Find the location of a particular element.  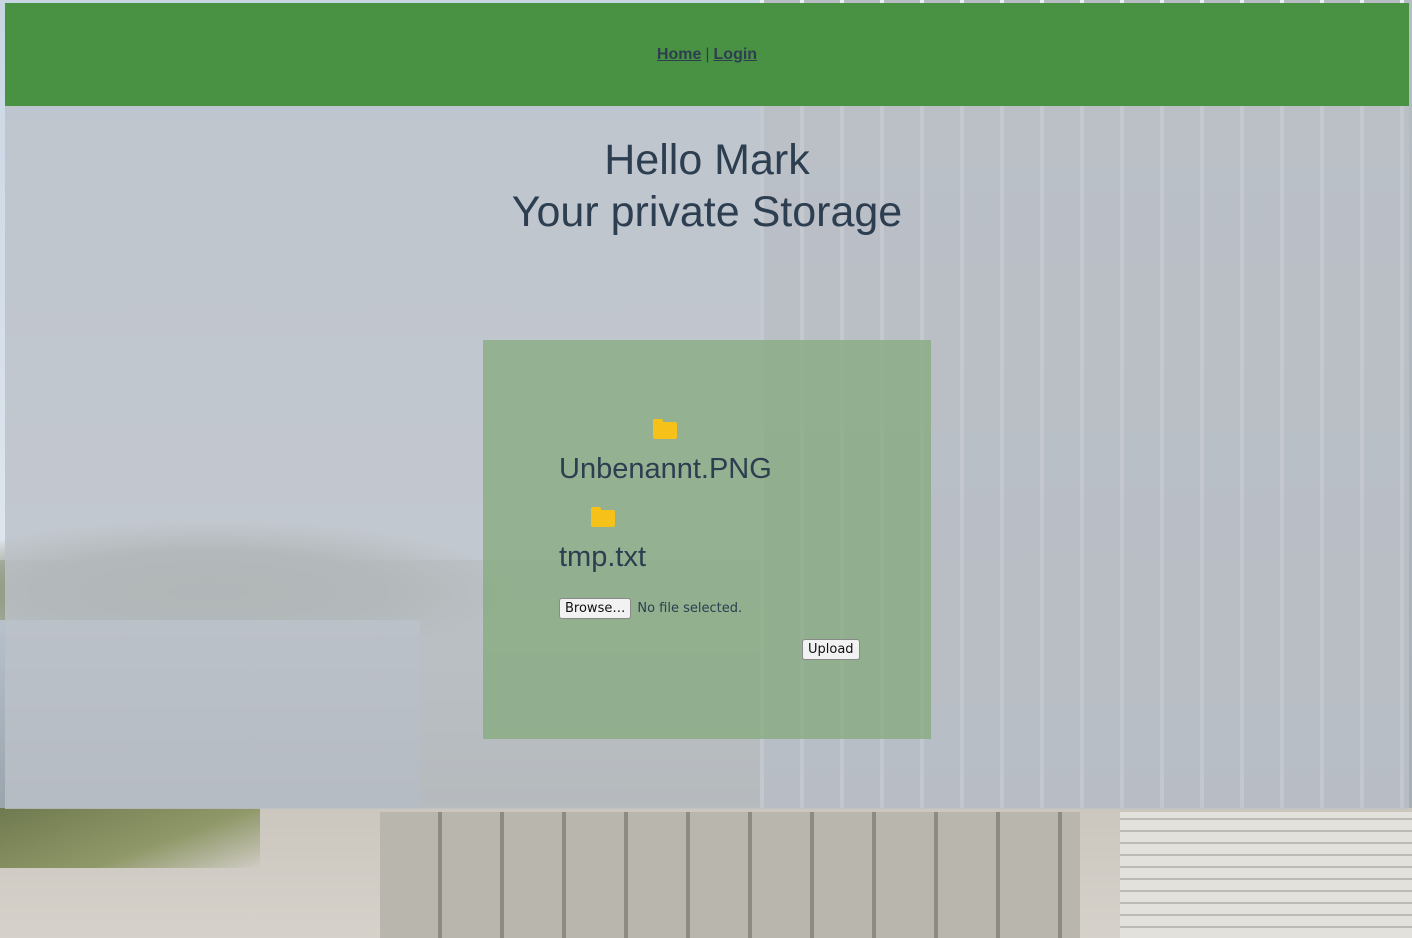

home-link: Home is located at coordinates (679, 54).